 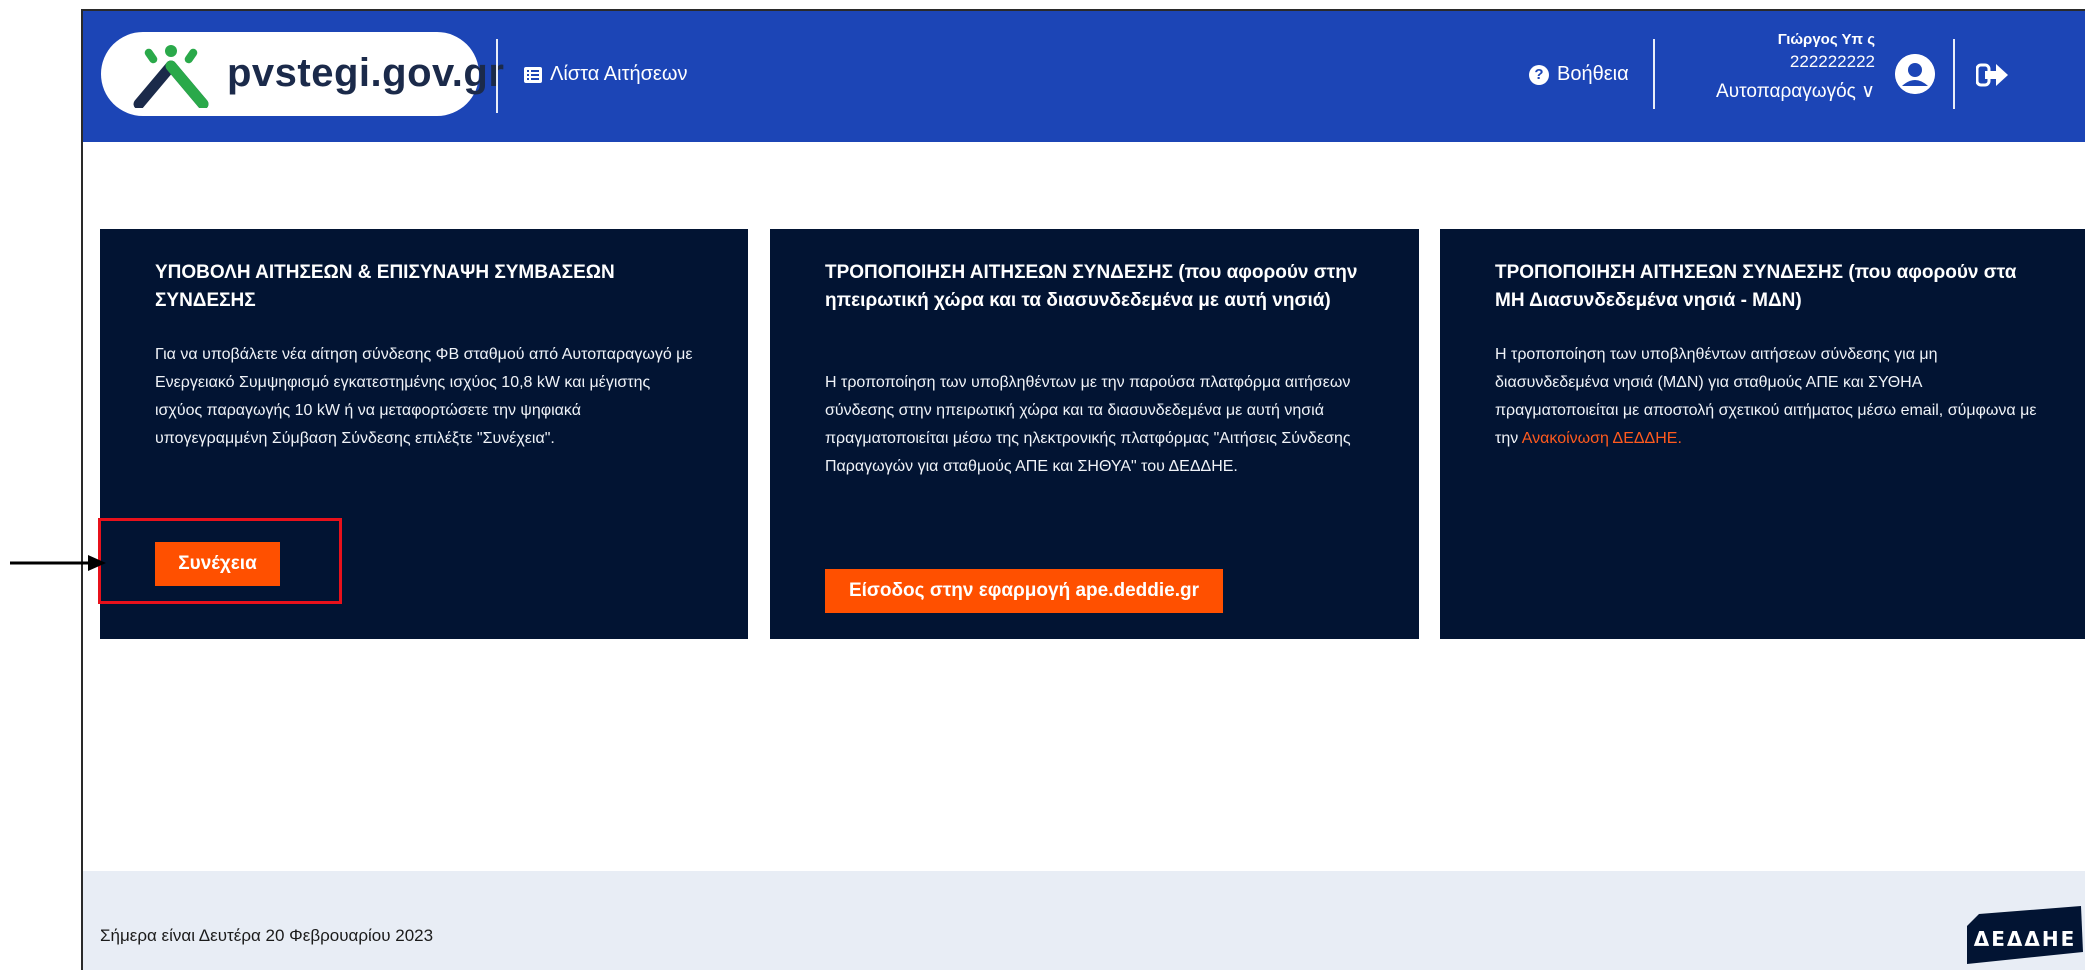 What do you see at coordinates (220, 561) in the screenshot?
I see `highlight-box` at bounding box center [220, 561].